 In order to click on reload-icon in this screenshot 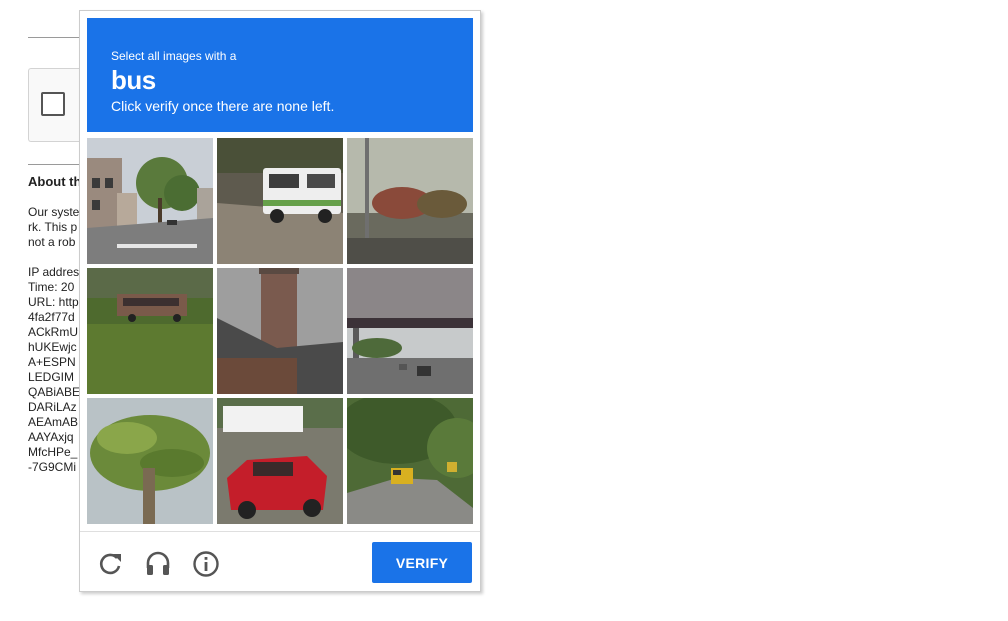, I will do `click(110, 564)`.